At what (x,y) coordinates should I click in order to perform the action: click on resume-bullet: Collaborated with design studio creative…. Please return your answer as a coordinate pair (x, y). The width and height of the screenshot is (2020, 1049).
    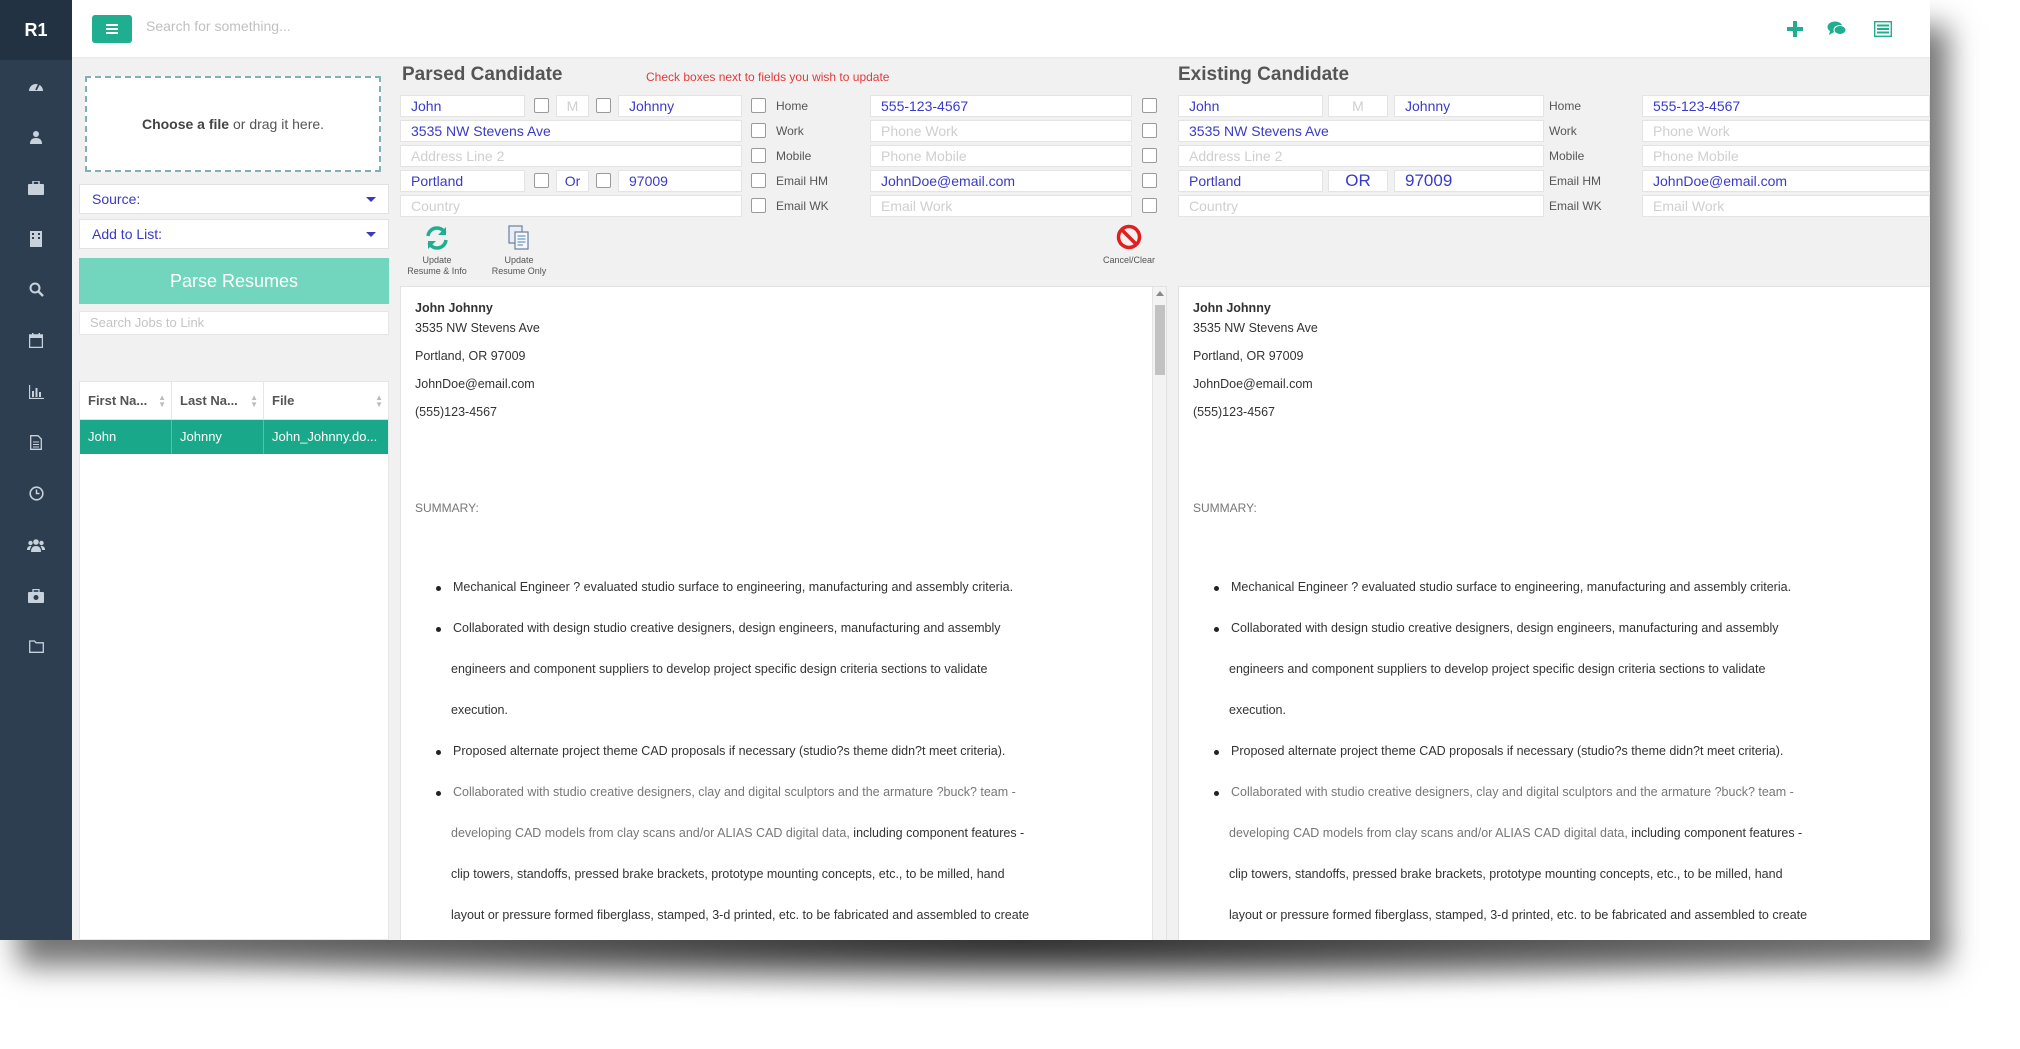
    Looking at the image, I should click on (718, 628).